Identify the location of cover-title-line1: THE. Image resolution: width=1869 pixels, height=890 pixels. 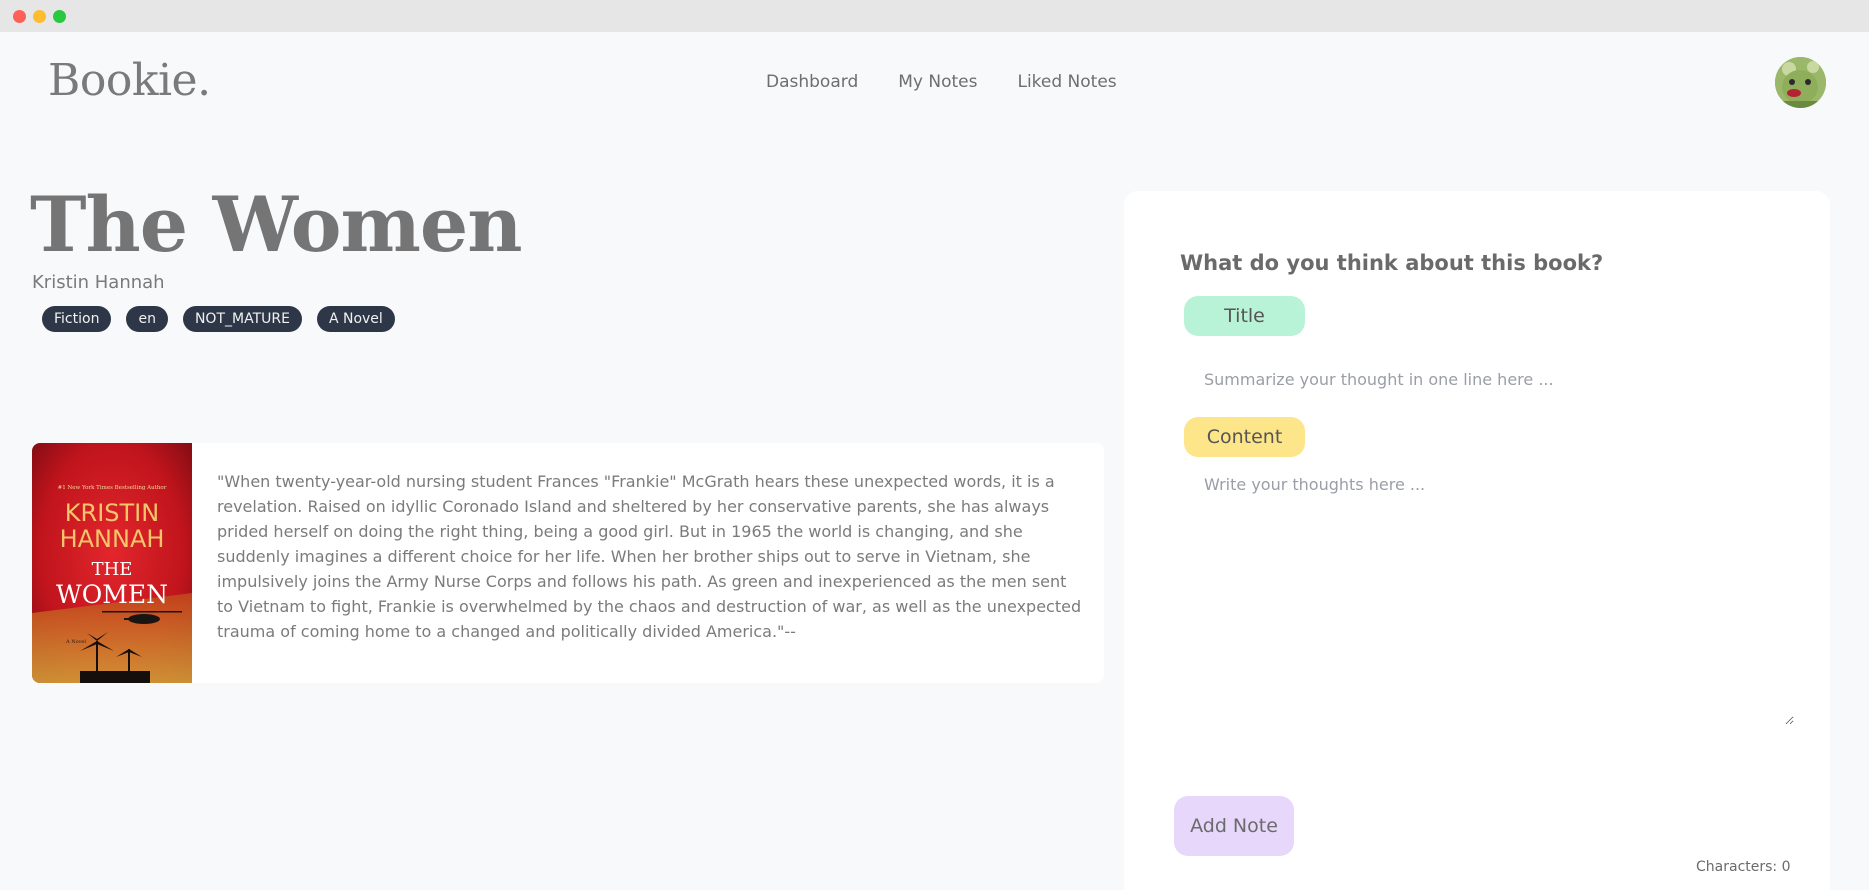
(112, 569).